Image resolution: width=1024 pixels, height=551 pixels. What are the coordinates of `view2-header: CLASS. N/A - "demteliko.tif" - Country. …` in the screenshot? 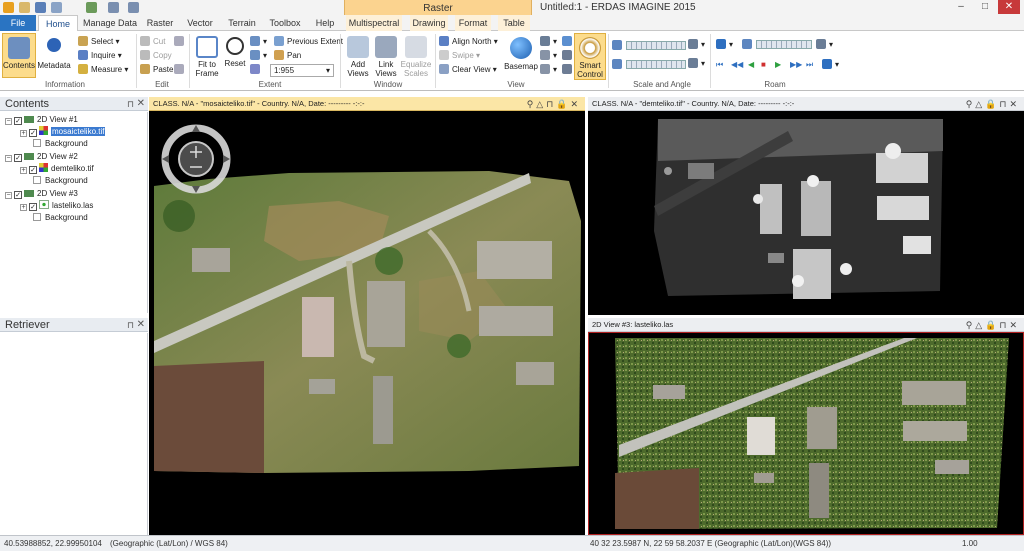 It's located at (806, 104).